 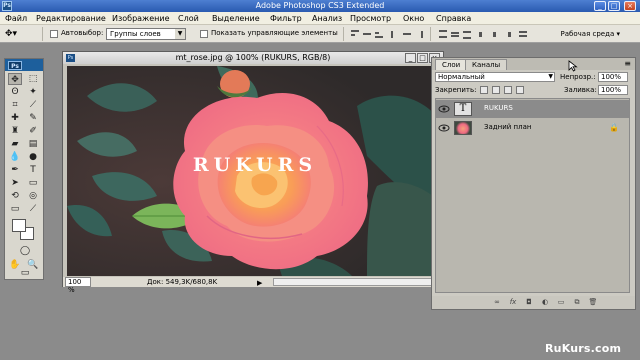 What do you see at coordinates (182, 282) in the screenshot?
I see `document-info: Док: 549,3K/680,8K` at bounding box center [182, 282].